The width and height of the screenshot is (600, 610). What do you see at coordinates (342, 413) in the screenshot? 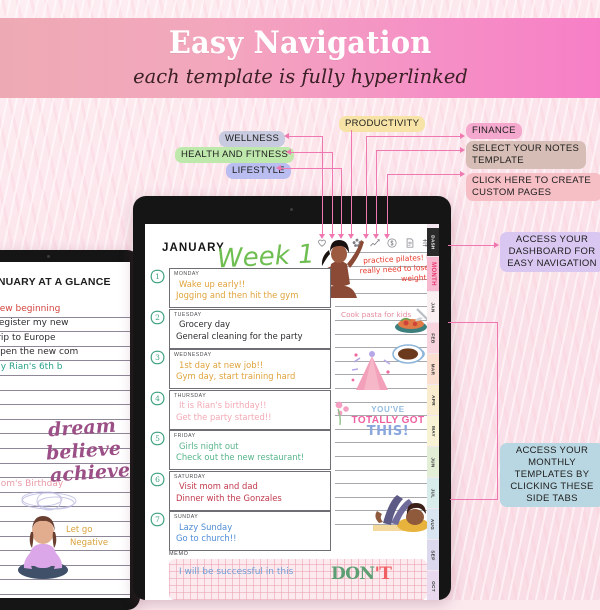
I see `floral-sticker-icon` at bounding box center [342, 413].